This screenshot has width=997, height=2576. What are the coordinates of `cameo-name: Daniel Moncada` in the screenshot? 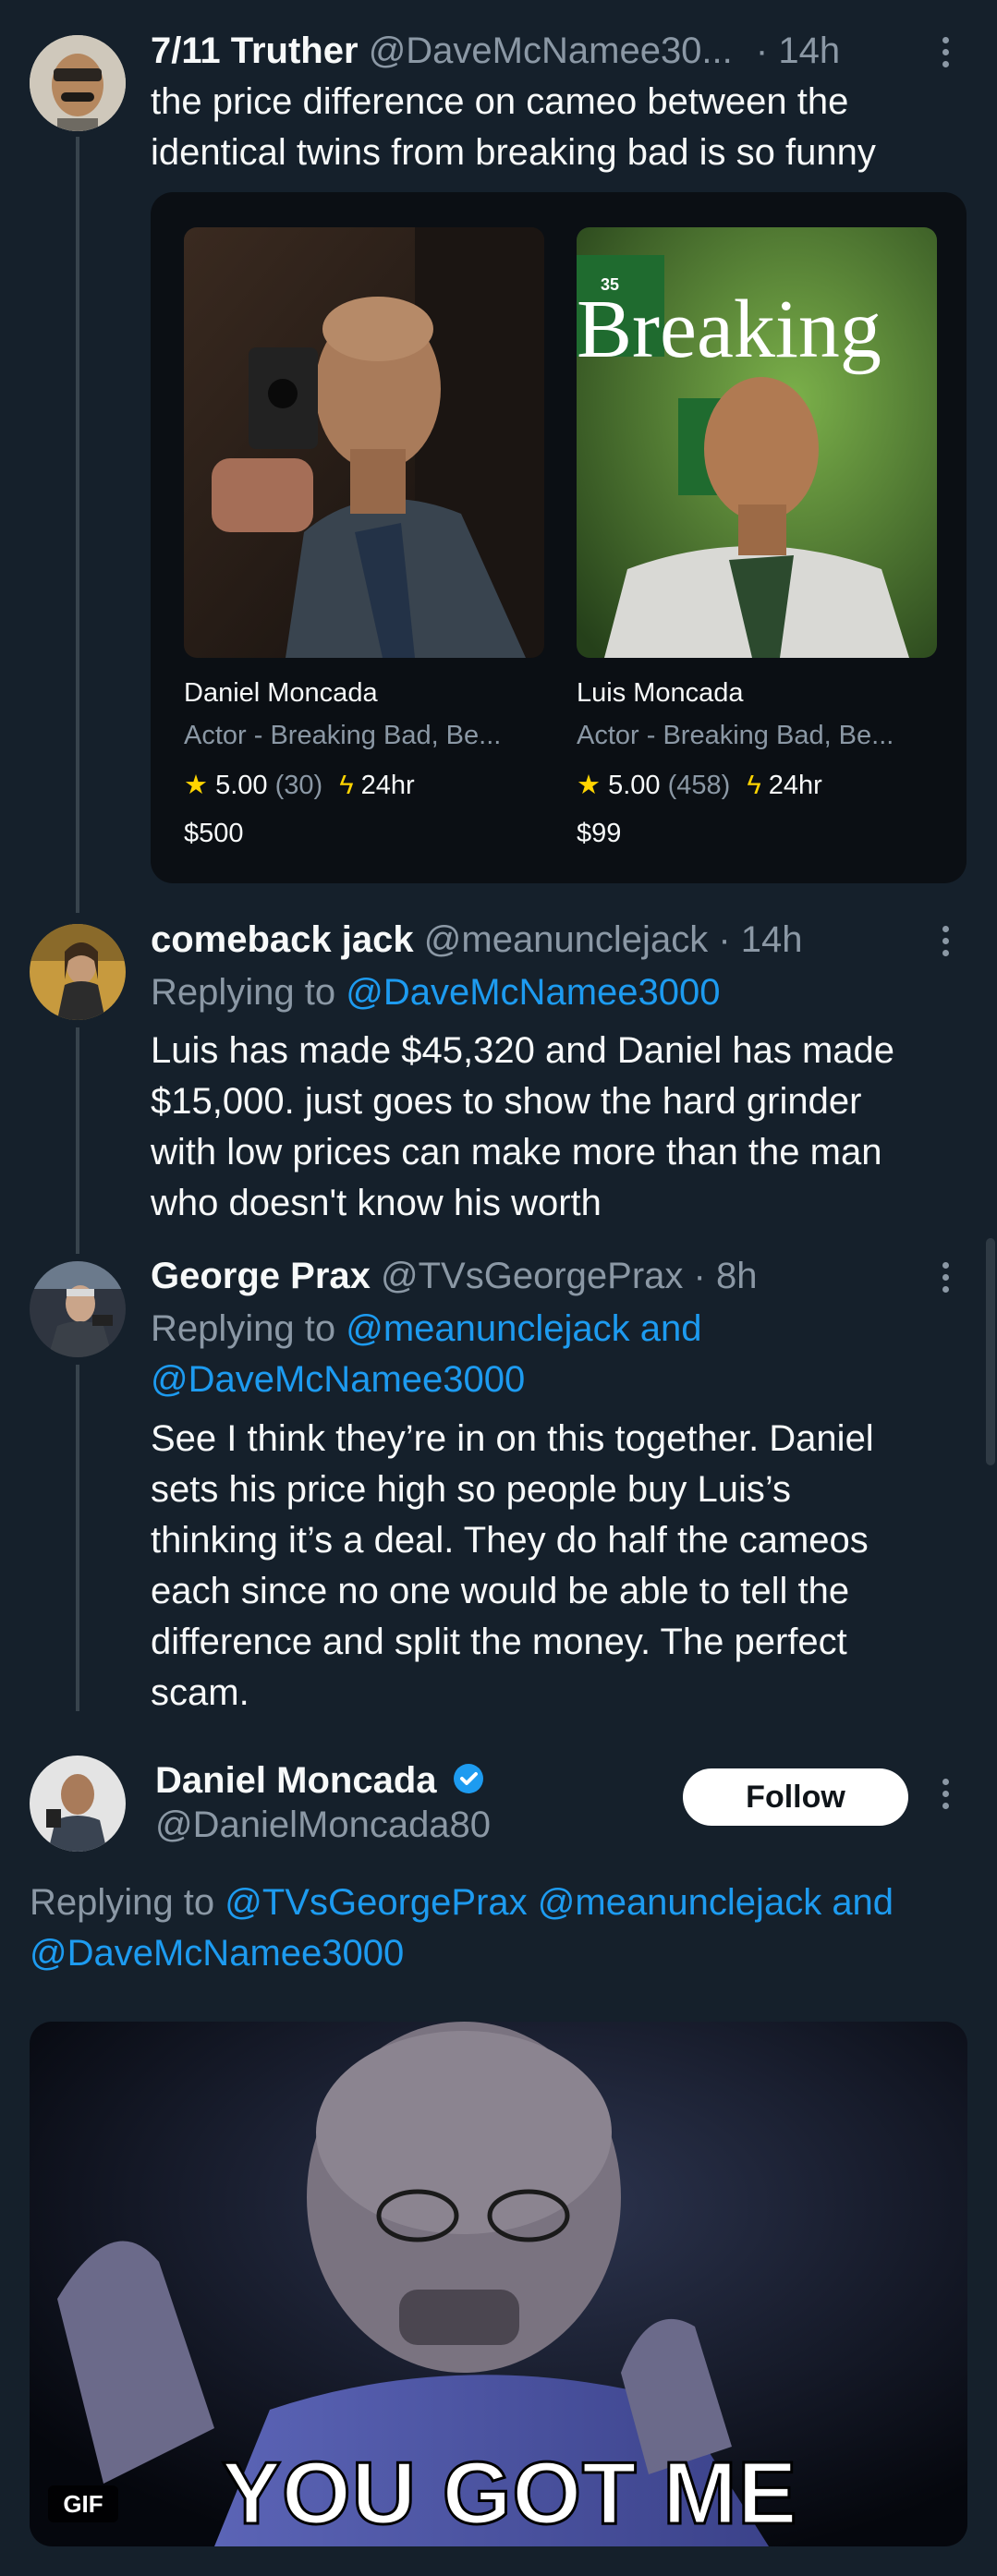 It's located at (281, 693).